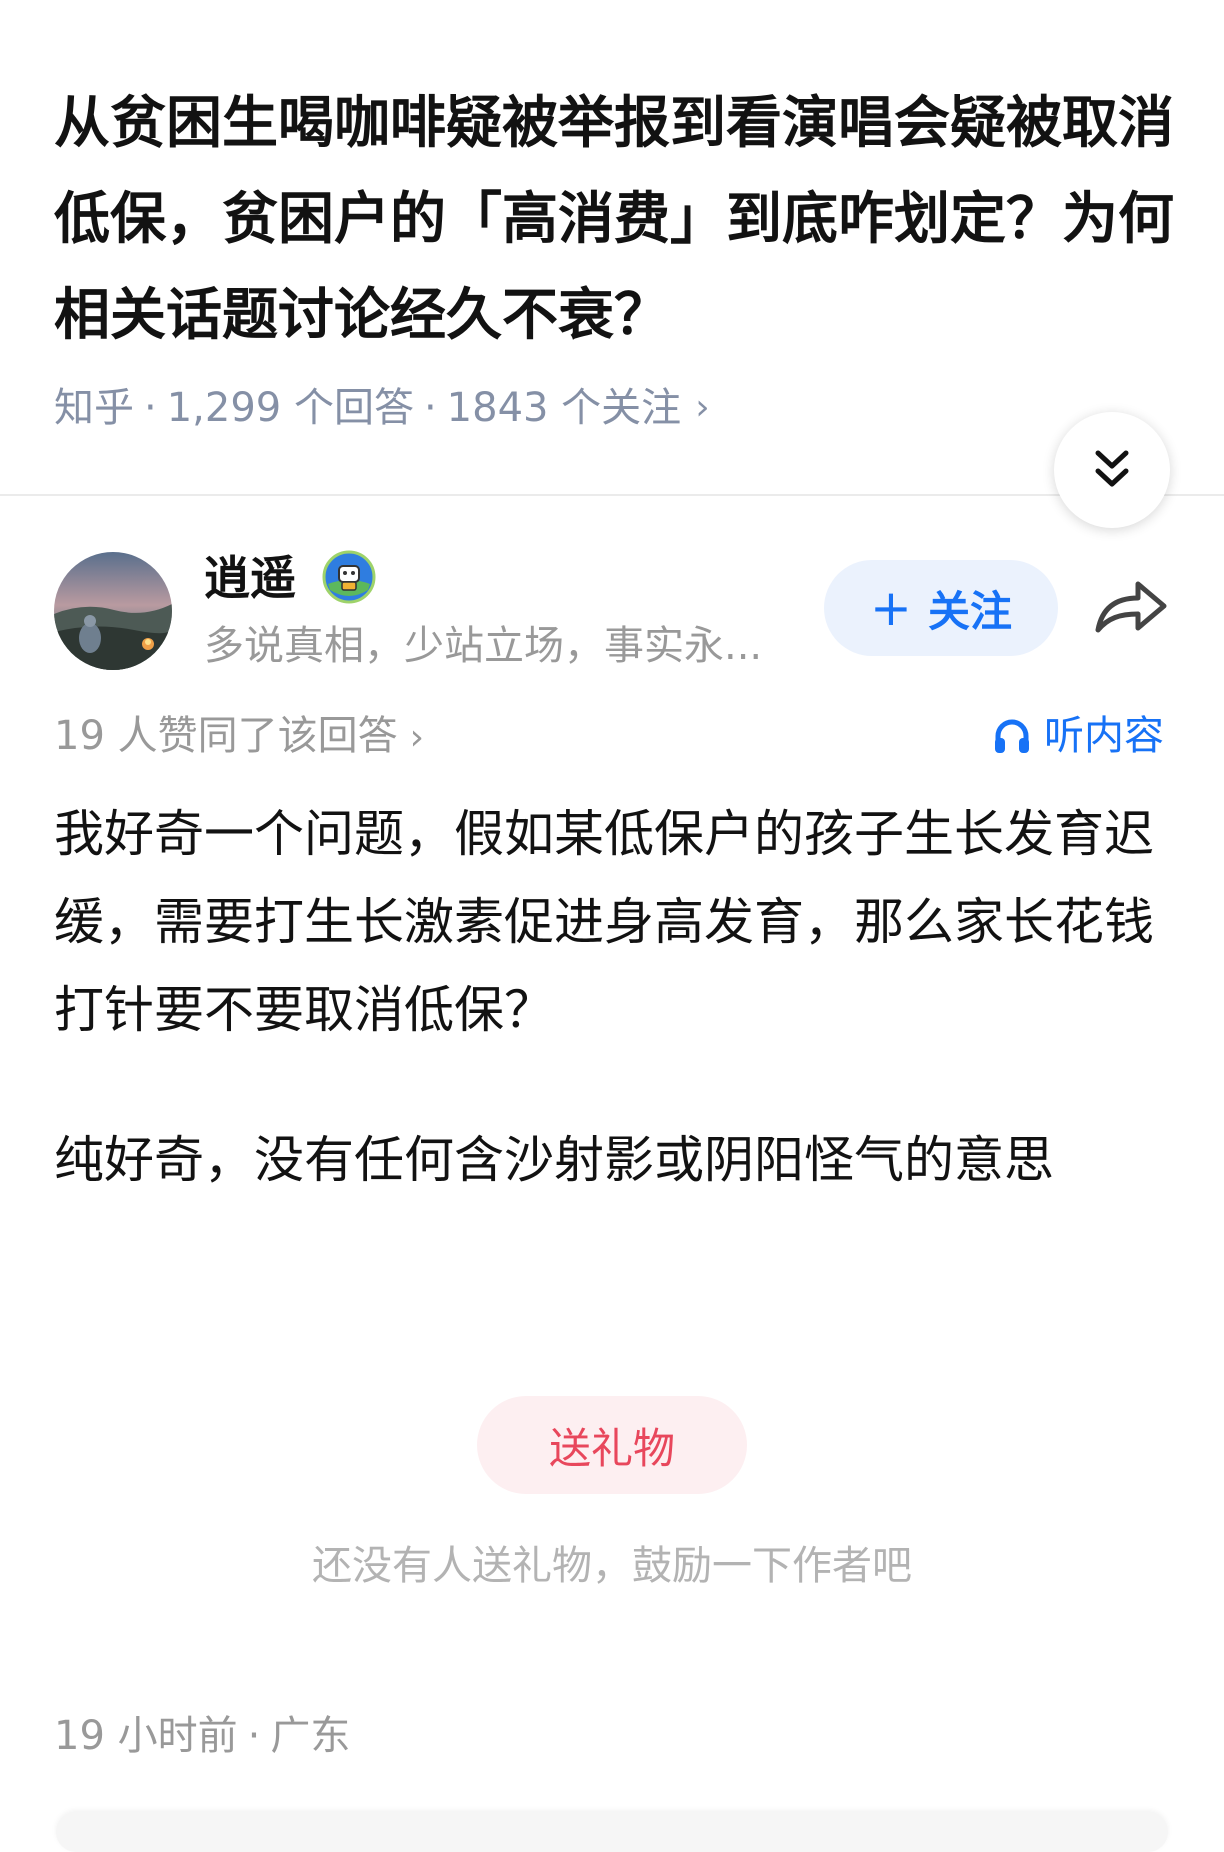 This screenshot has height=1852, width=1224. I want to click on follow-label: 关注, so click(969, 611).